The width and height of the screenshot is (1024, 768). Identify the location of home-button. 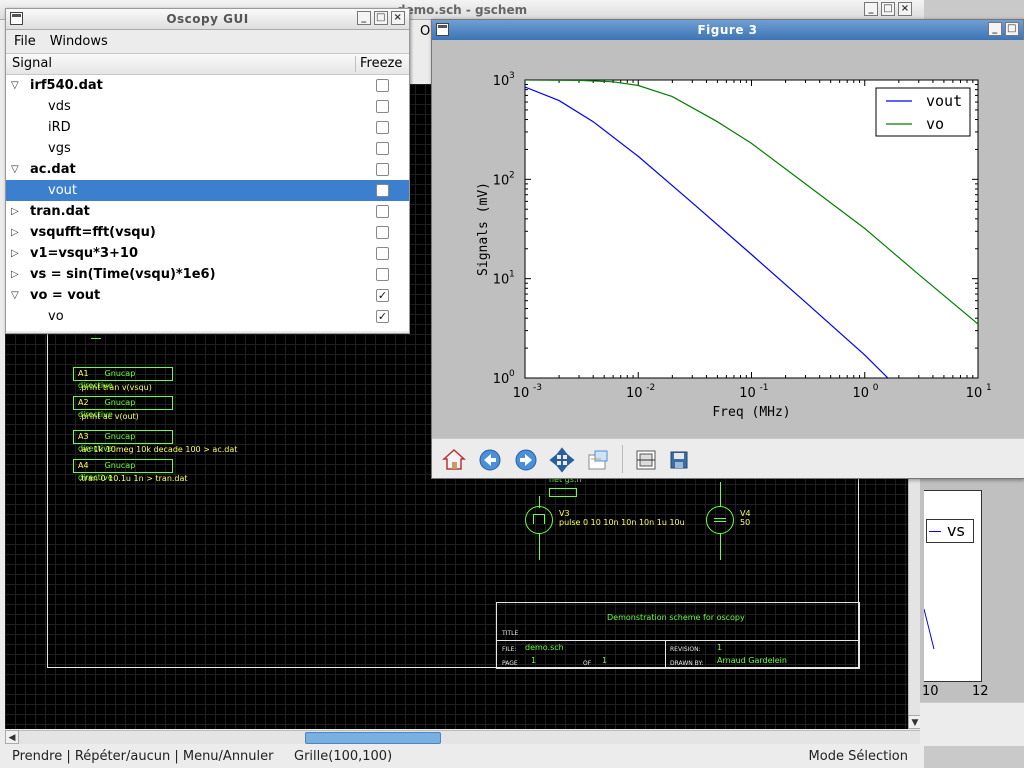
(454, 460).